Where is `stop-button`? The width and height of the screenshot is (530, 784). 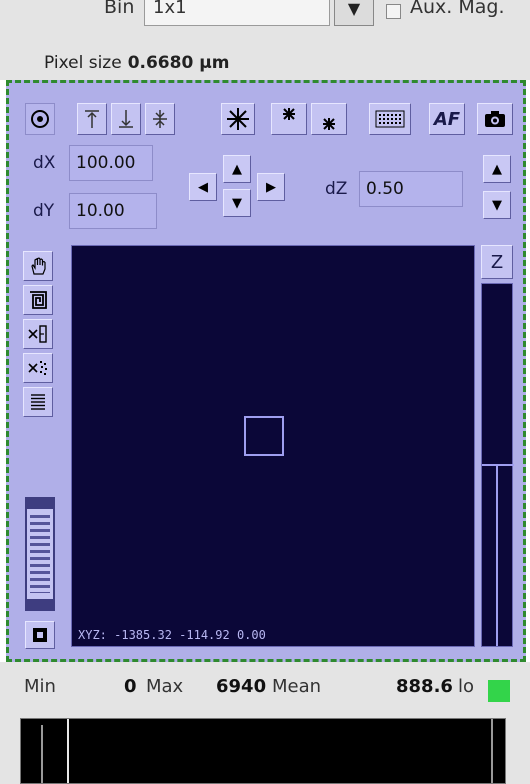 stop-button is located at coordinates (40, 635).